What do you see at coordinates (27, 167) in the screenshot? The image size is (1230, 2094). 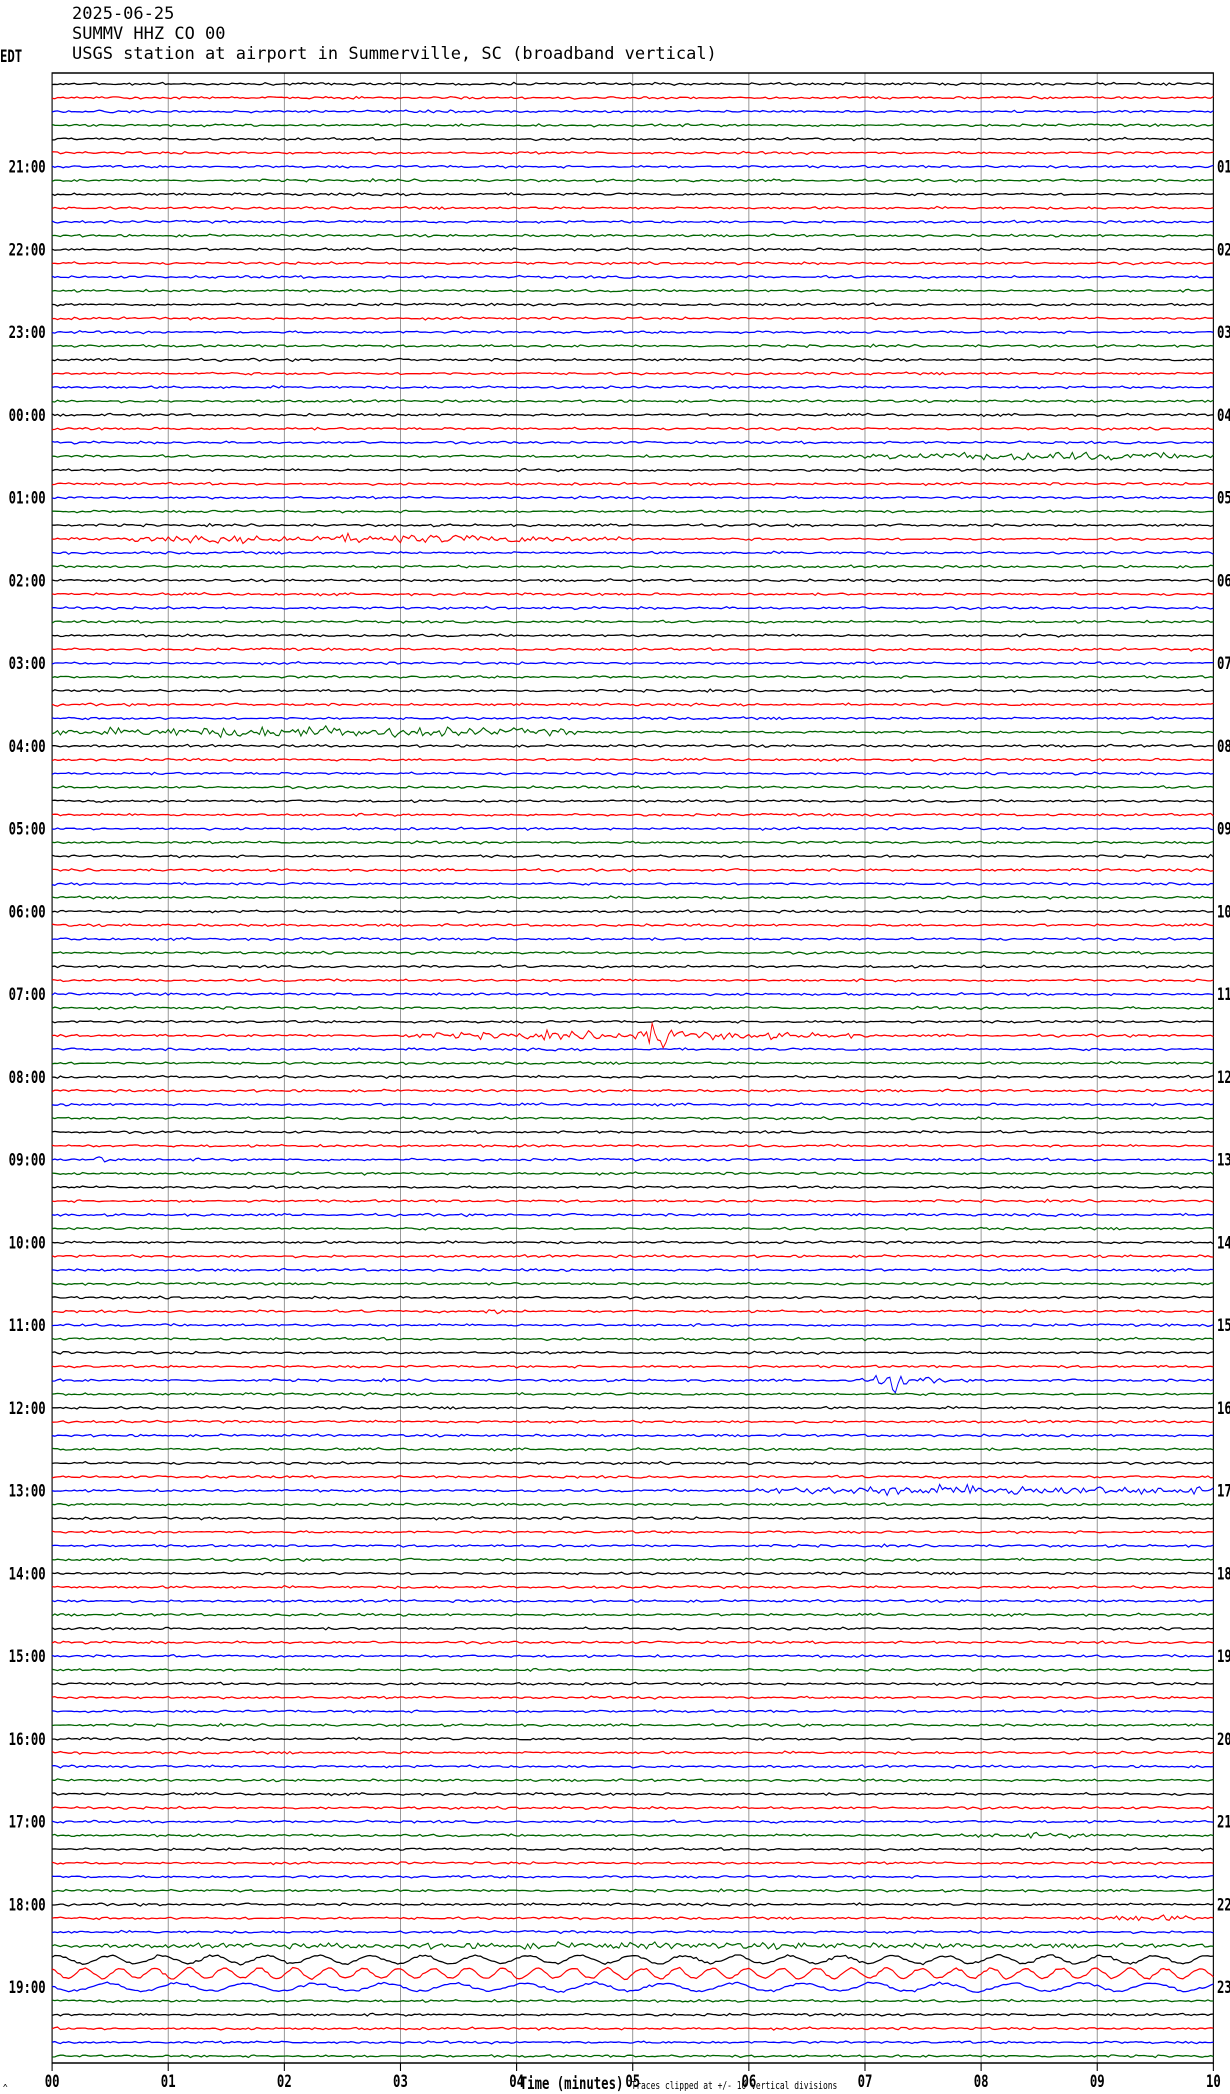 I see `left-time-21:00: 21:00` at bounding box center [27, 167].